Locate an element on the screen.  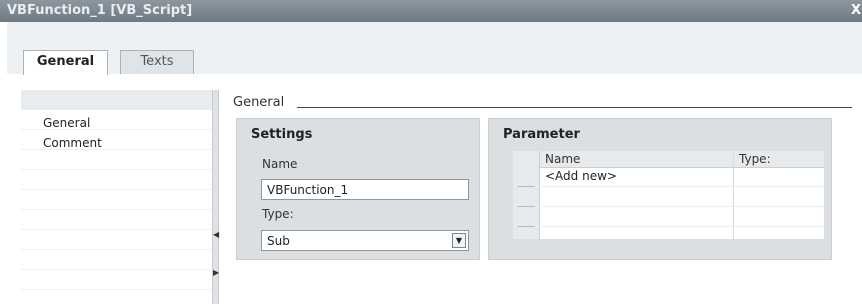
pane-splitter: ◀ ▶ is located at coordinates (215, 197).